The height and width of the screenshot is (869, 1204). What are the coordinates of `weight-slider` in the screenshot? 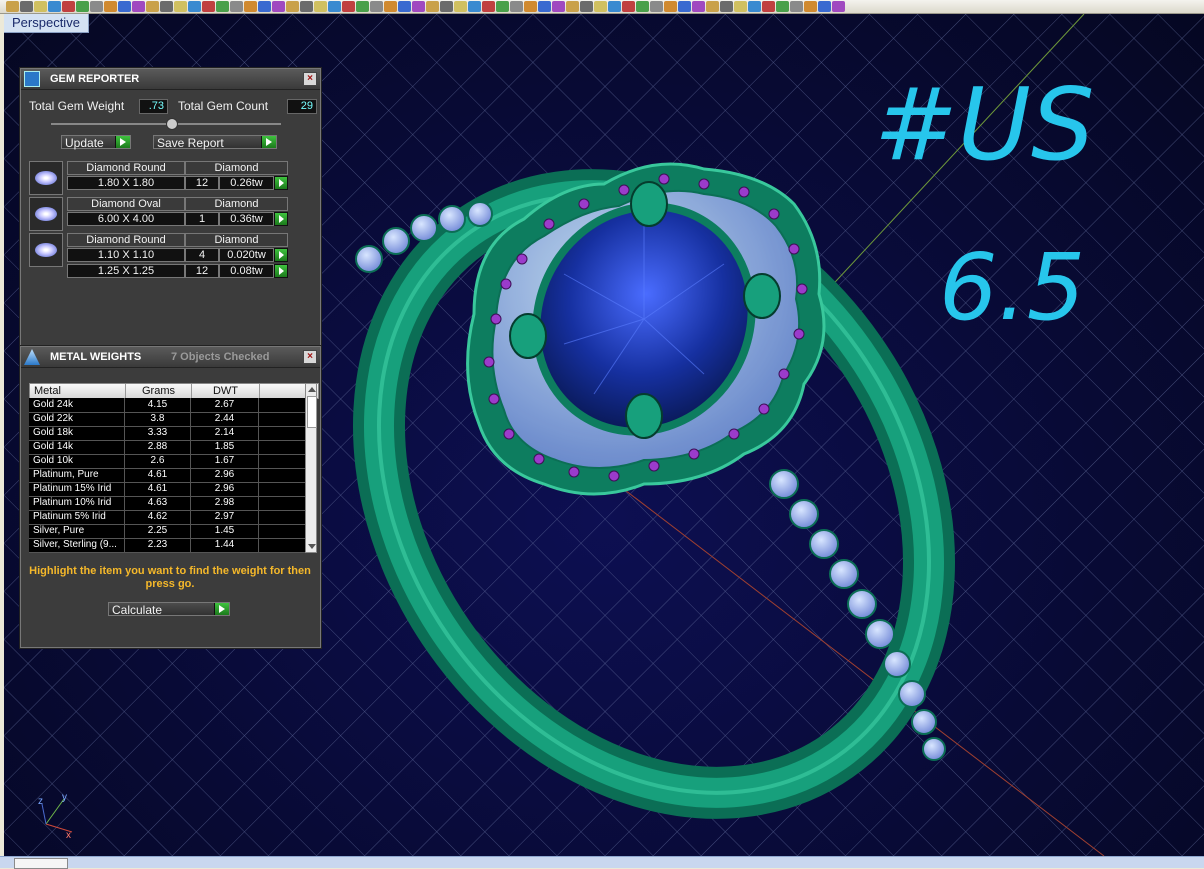 It's located at (166, 124).